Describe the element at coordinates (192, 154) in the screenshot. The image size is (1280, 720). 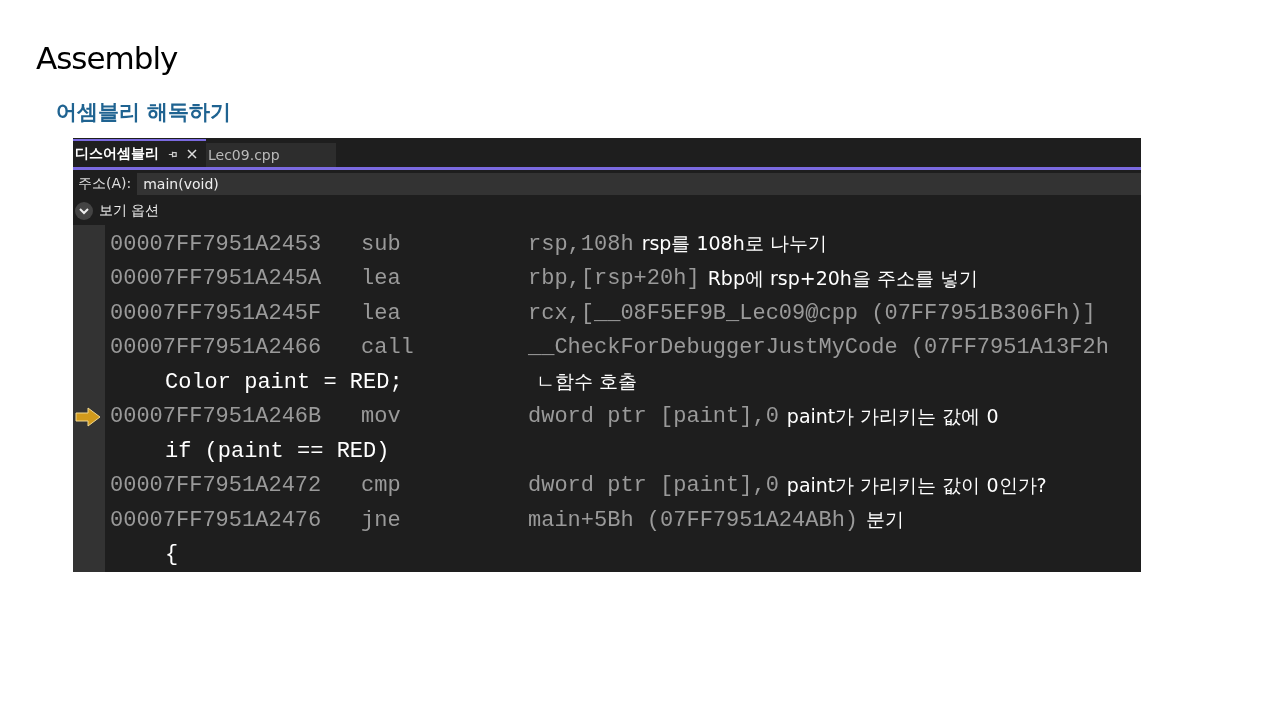
I see `close-icon` at that location.